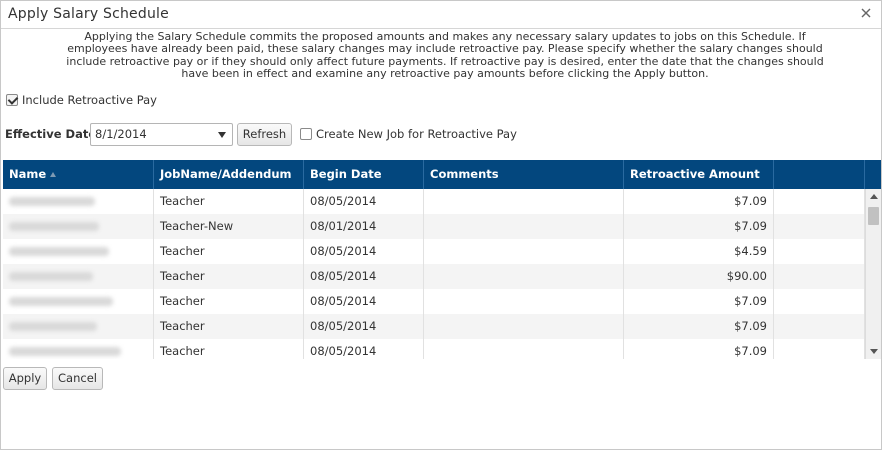 Image resolution: width=882 pixels, height=450 pixels. I want to click on scroll-up-arrow-icon, so click(874, 196).